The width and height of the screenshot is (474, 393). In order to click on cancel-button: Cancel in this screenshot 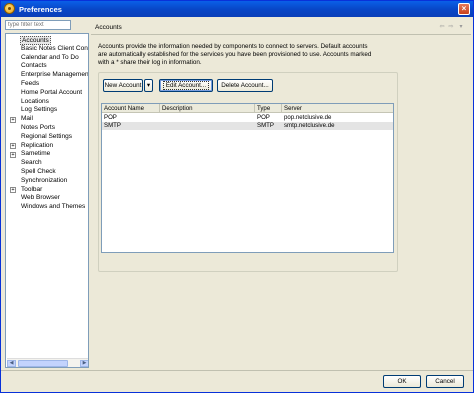, I will do `click(445, 381)`.